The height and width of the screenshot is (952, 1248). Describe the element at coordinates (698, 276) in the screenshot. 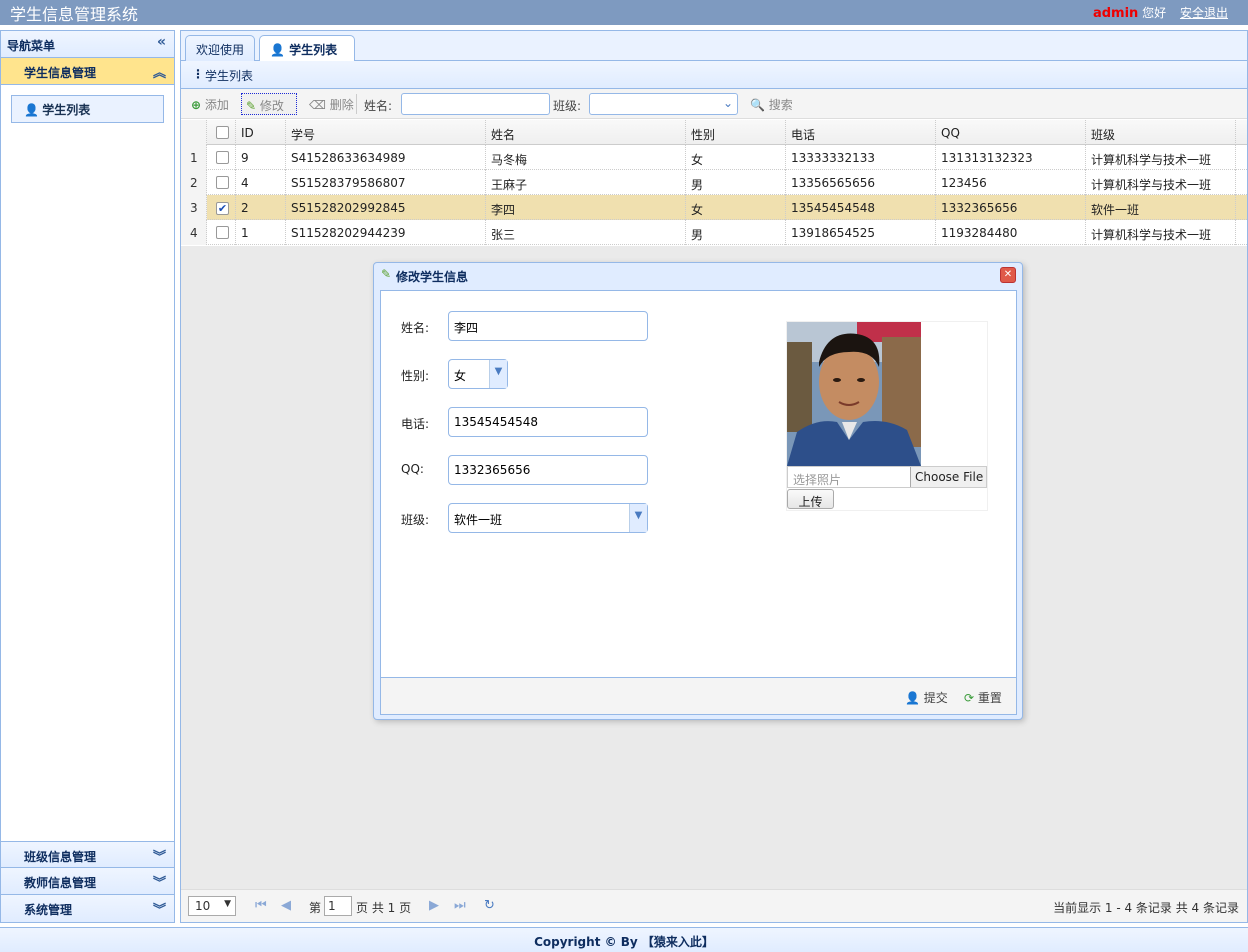

I see `dialog-header: ✎ 修改学生信息 ✕` at that location.